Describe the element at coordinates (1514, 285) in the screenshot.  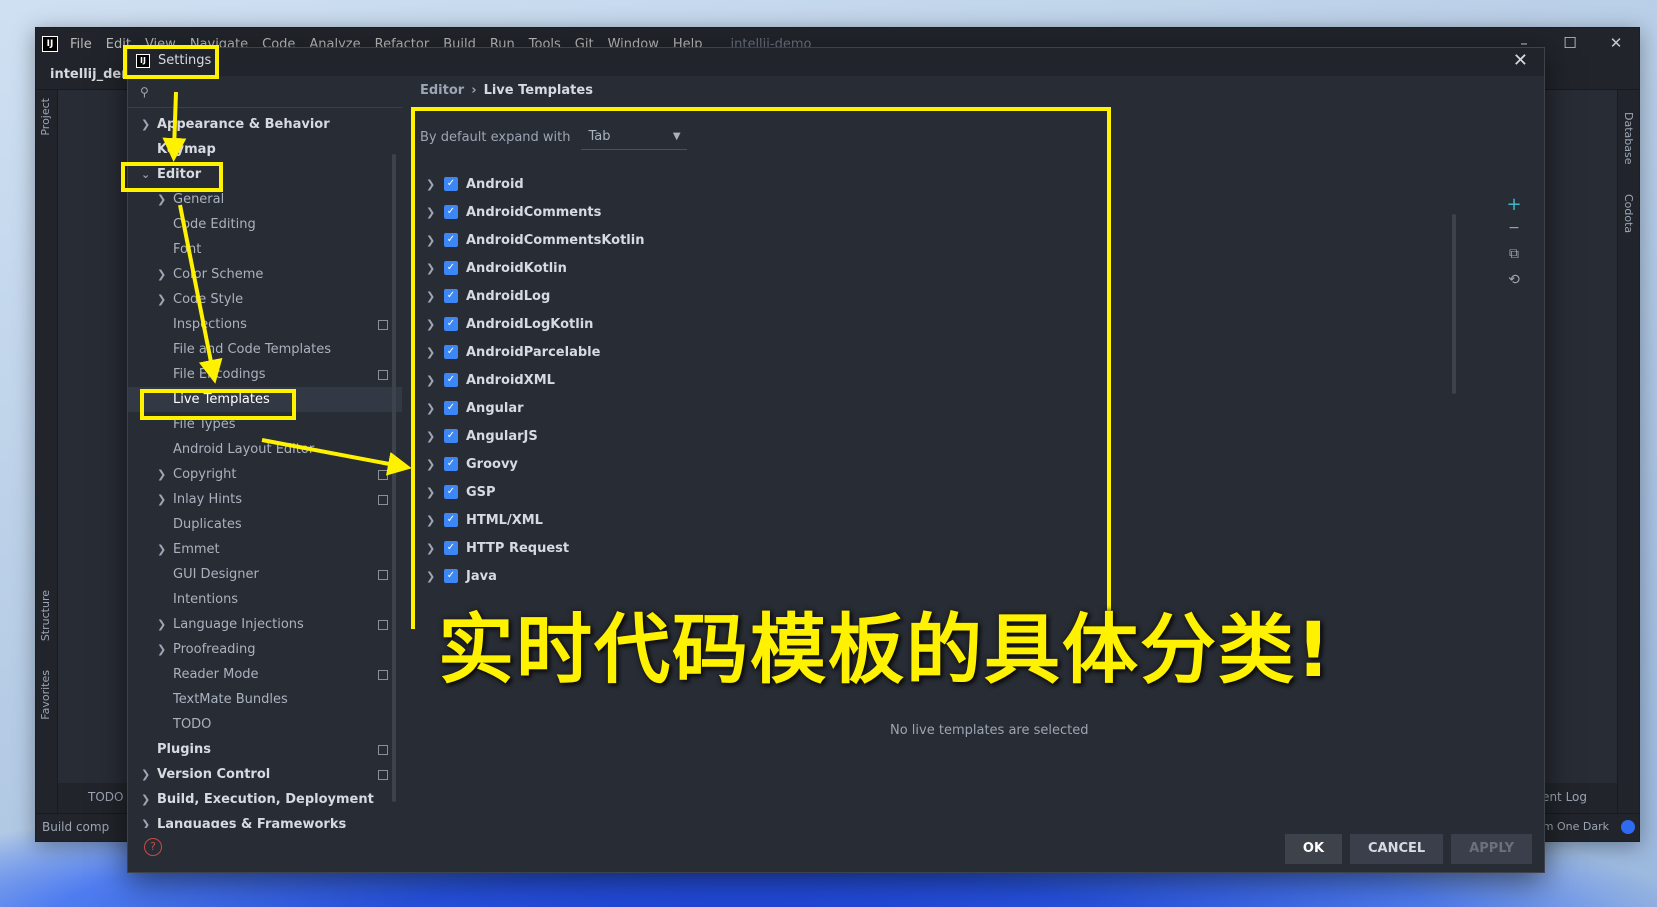
I see `restore-defaults-icon: ⟲` at that location.